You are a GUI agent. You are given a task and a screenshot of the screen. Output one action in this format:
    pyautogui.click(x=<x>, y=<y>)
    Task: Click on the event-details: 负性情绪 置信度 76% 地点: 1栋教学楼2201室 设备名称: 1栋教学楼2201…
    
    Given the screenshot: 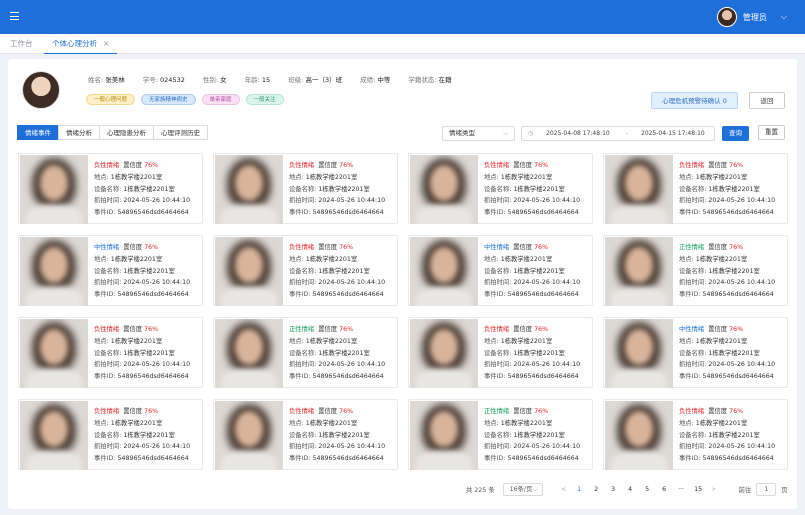 What is the action you would take?
    pyautogui.click(x=142, y=435)
    